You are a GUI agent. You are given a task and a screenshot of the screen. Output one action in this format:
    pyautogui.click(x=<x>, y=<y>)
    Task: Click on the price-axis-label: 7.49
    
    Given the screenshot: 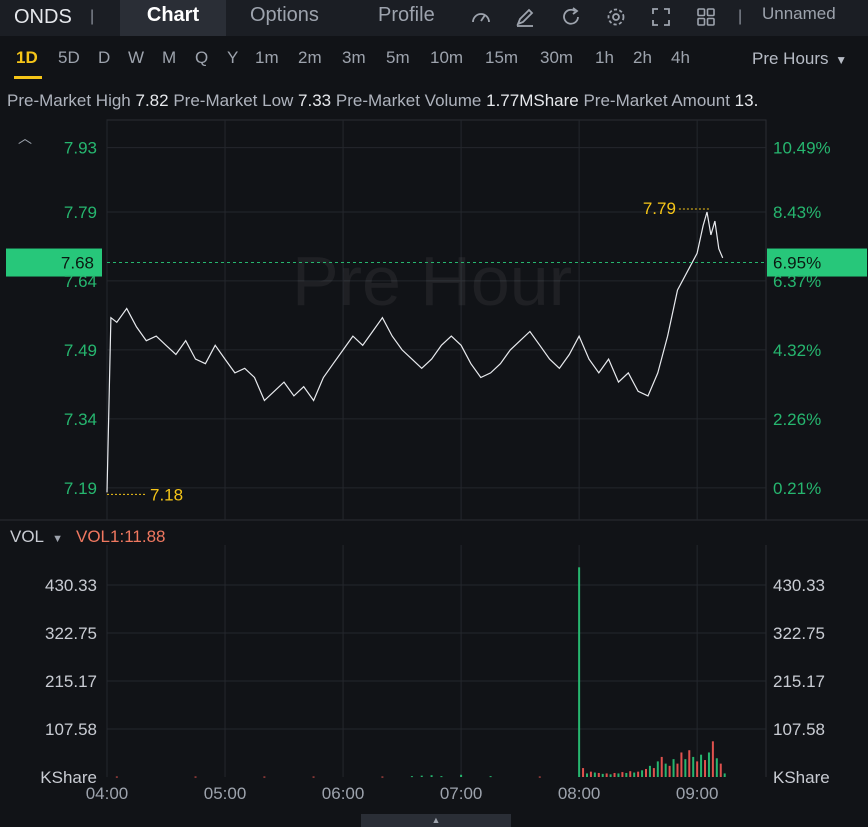 What is the action you would take?
    pyautogui.click(x=80, y=350)
    